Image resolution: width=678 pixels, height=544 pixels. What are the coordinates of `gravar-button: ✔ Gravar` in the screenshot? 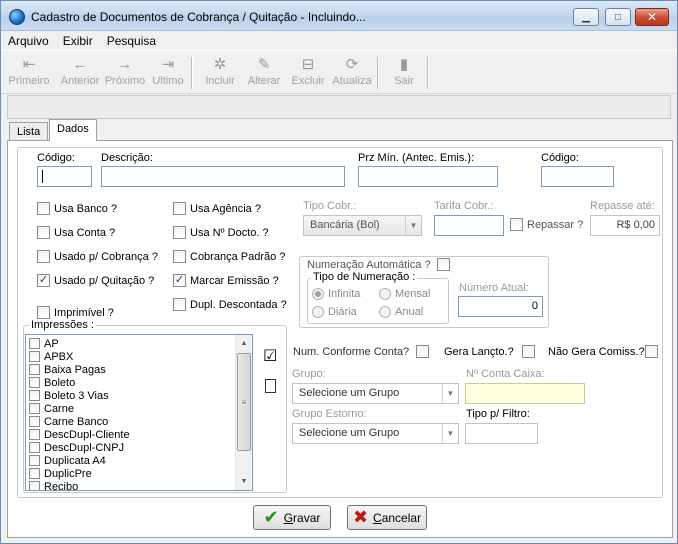 It's located at (292, 517).